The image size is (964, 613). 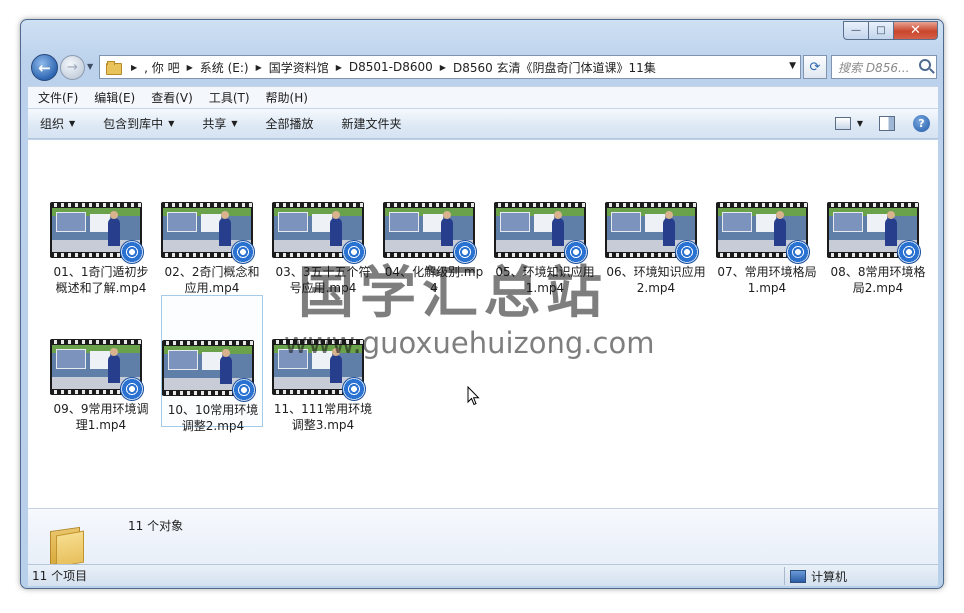 I want to click on menu-file: 文件(F), so click(x=58, y=97).